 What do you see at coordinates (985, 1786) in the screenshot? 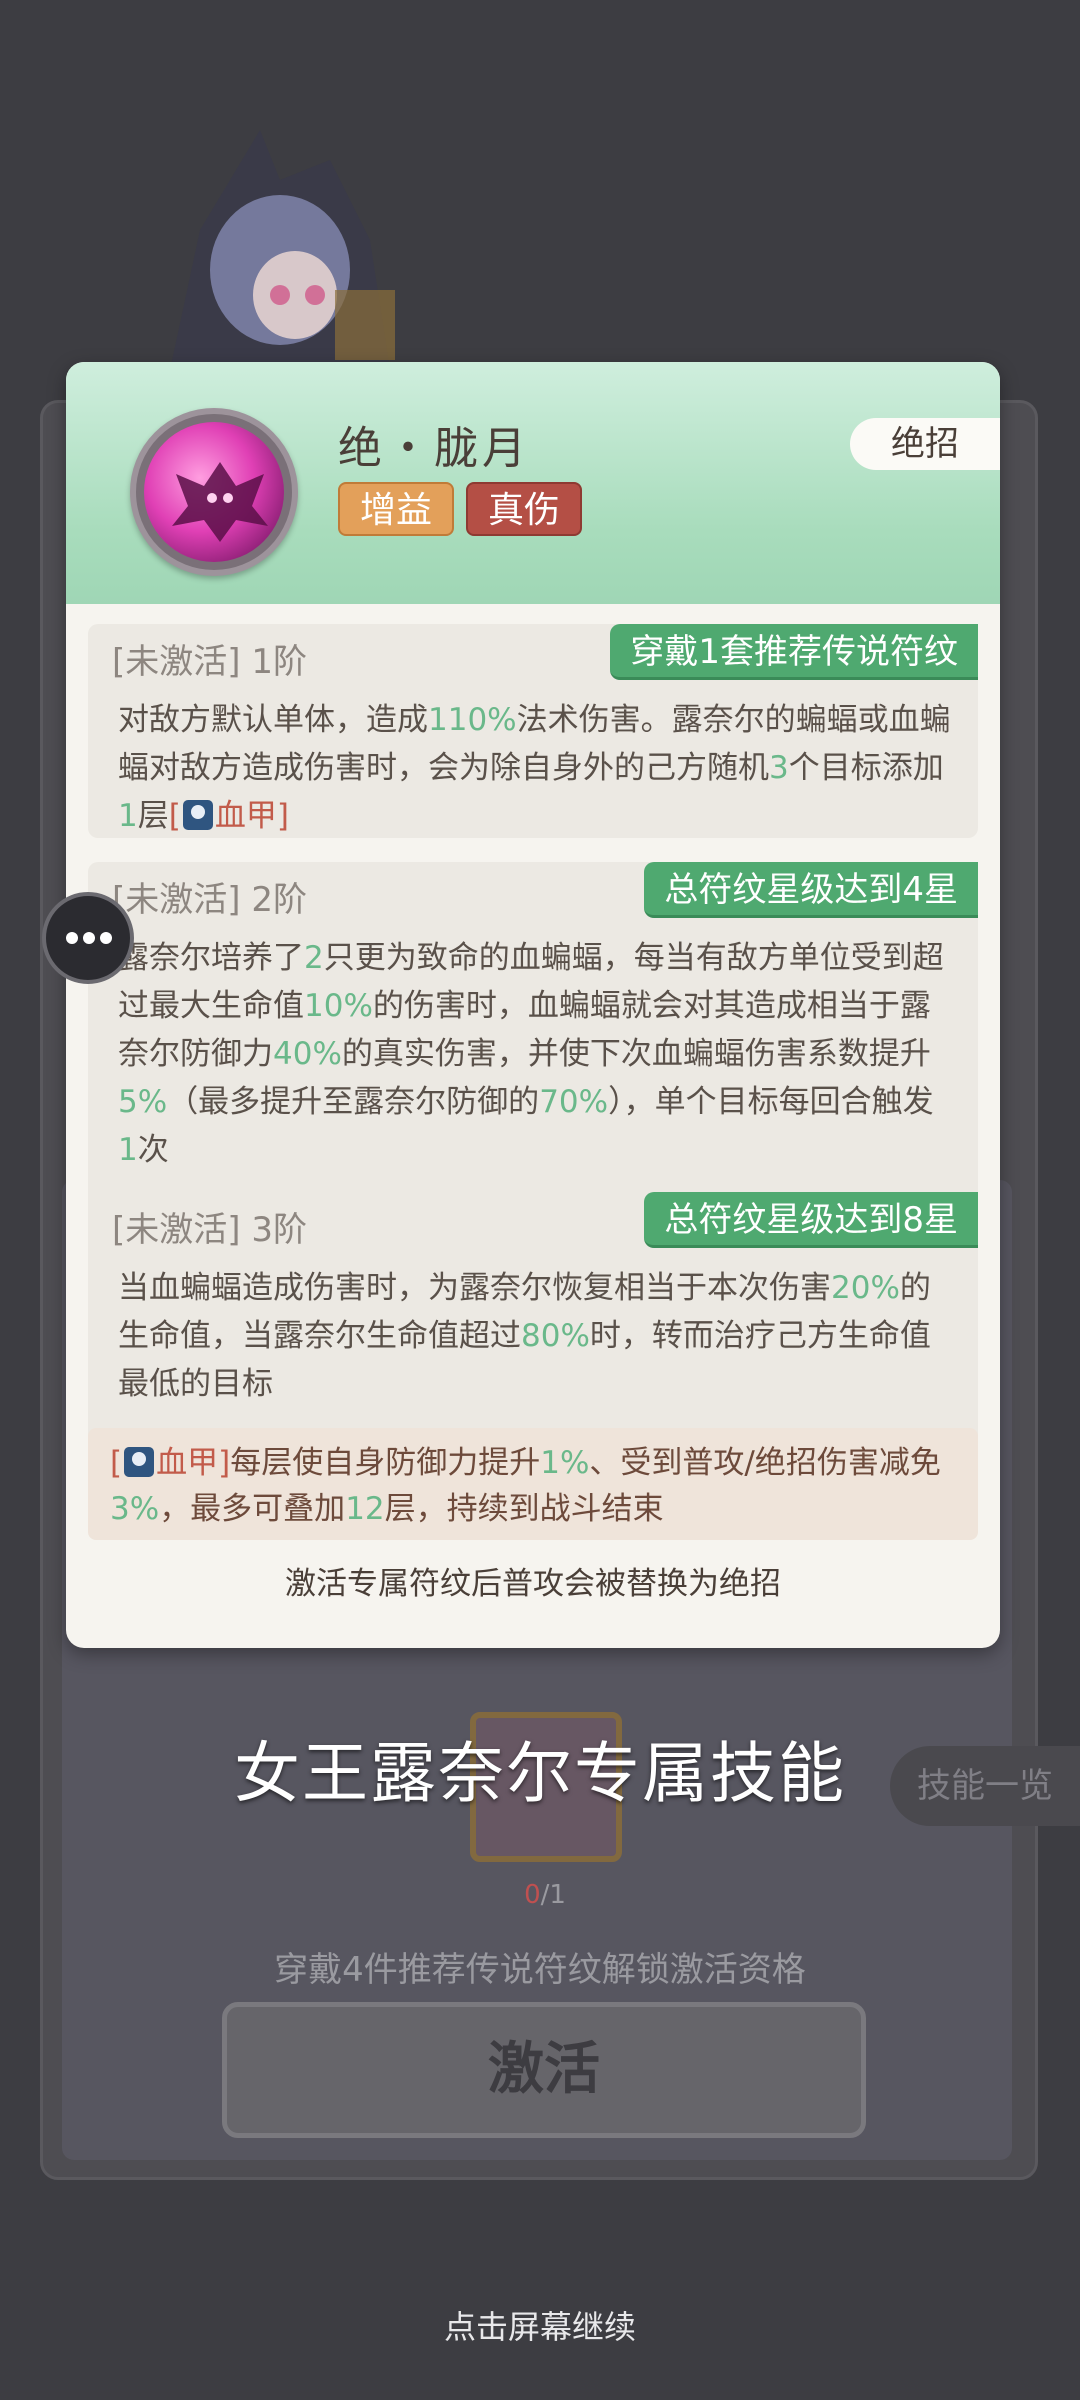
I see `skill-list-button: 技能一览` at bounding box center [985, 1786].